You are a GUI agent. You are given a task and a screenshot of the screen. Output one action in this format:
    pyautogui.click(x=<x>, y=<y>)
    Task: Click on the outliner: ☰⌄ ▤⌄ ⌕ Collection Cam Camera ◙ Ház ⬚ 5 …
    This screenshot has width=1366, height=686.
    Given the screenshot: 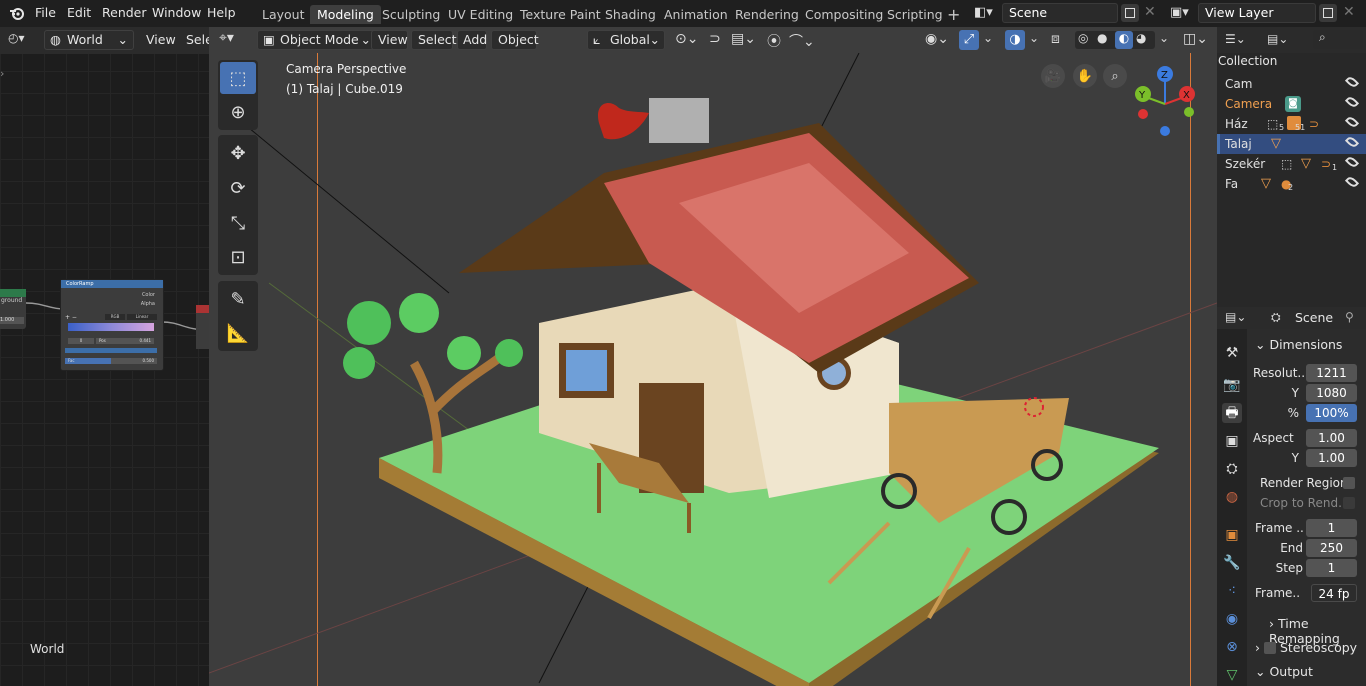 What is the action you would take?
    pyautogui.click(x=1291, y=167)
    